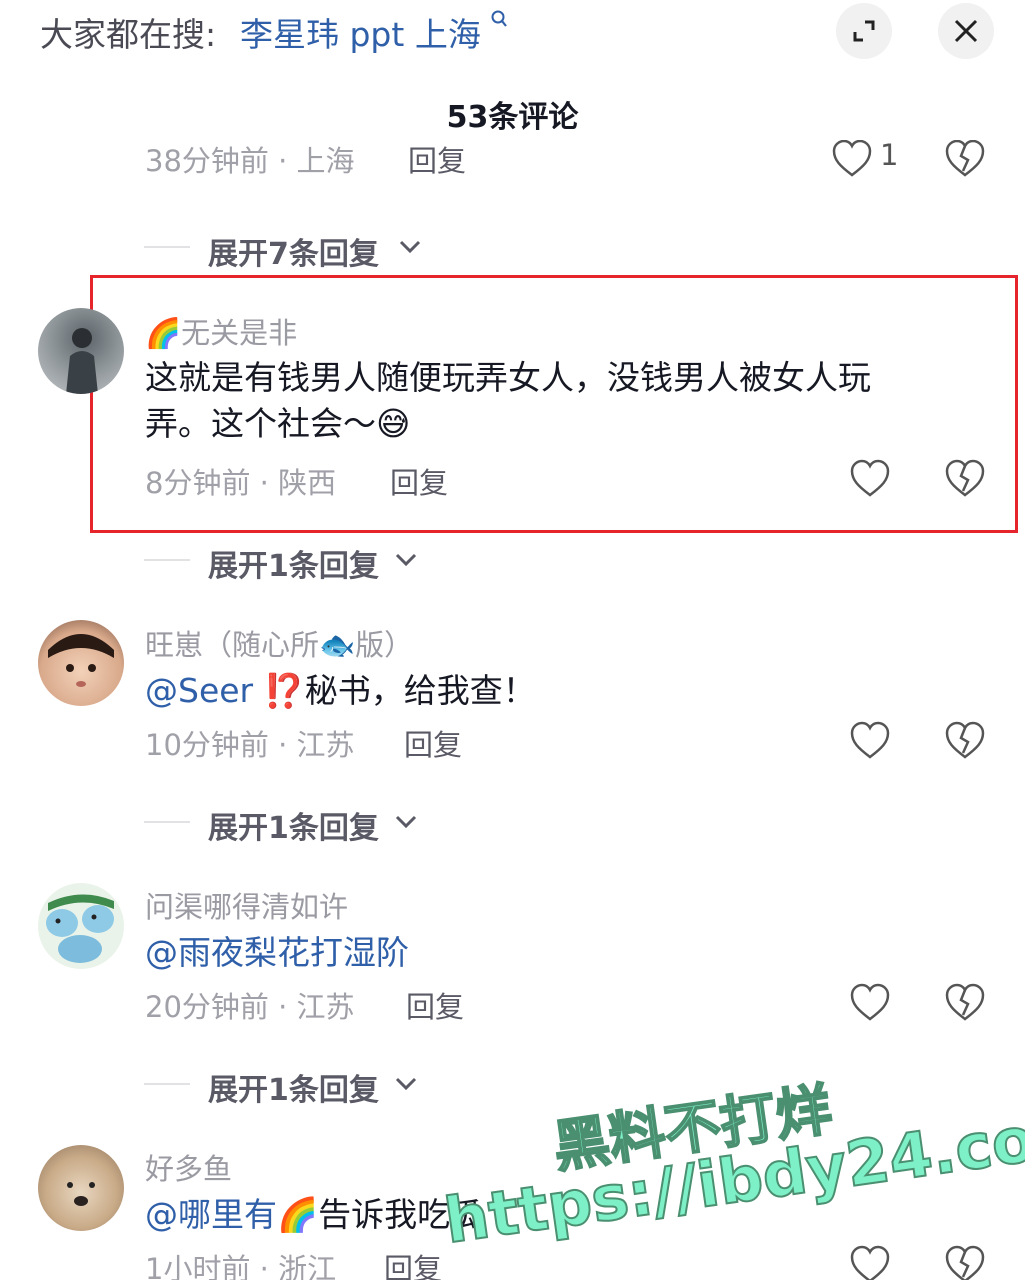 The width and height of the screenshot is (1025, 1280). I want to click on rainbow-icon: 🌈, so click(163, 333).